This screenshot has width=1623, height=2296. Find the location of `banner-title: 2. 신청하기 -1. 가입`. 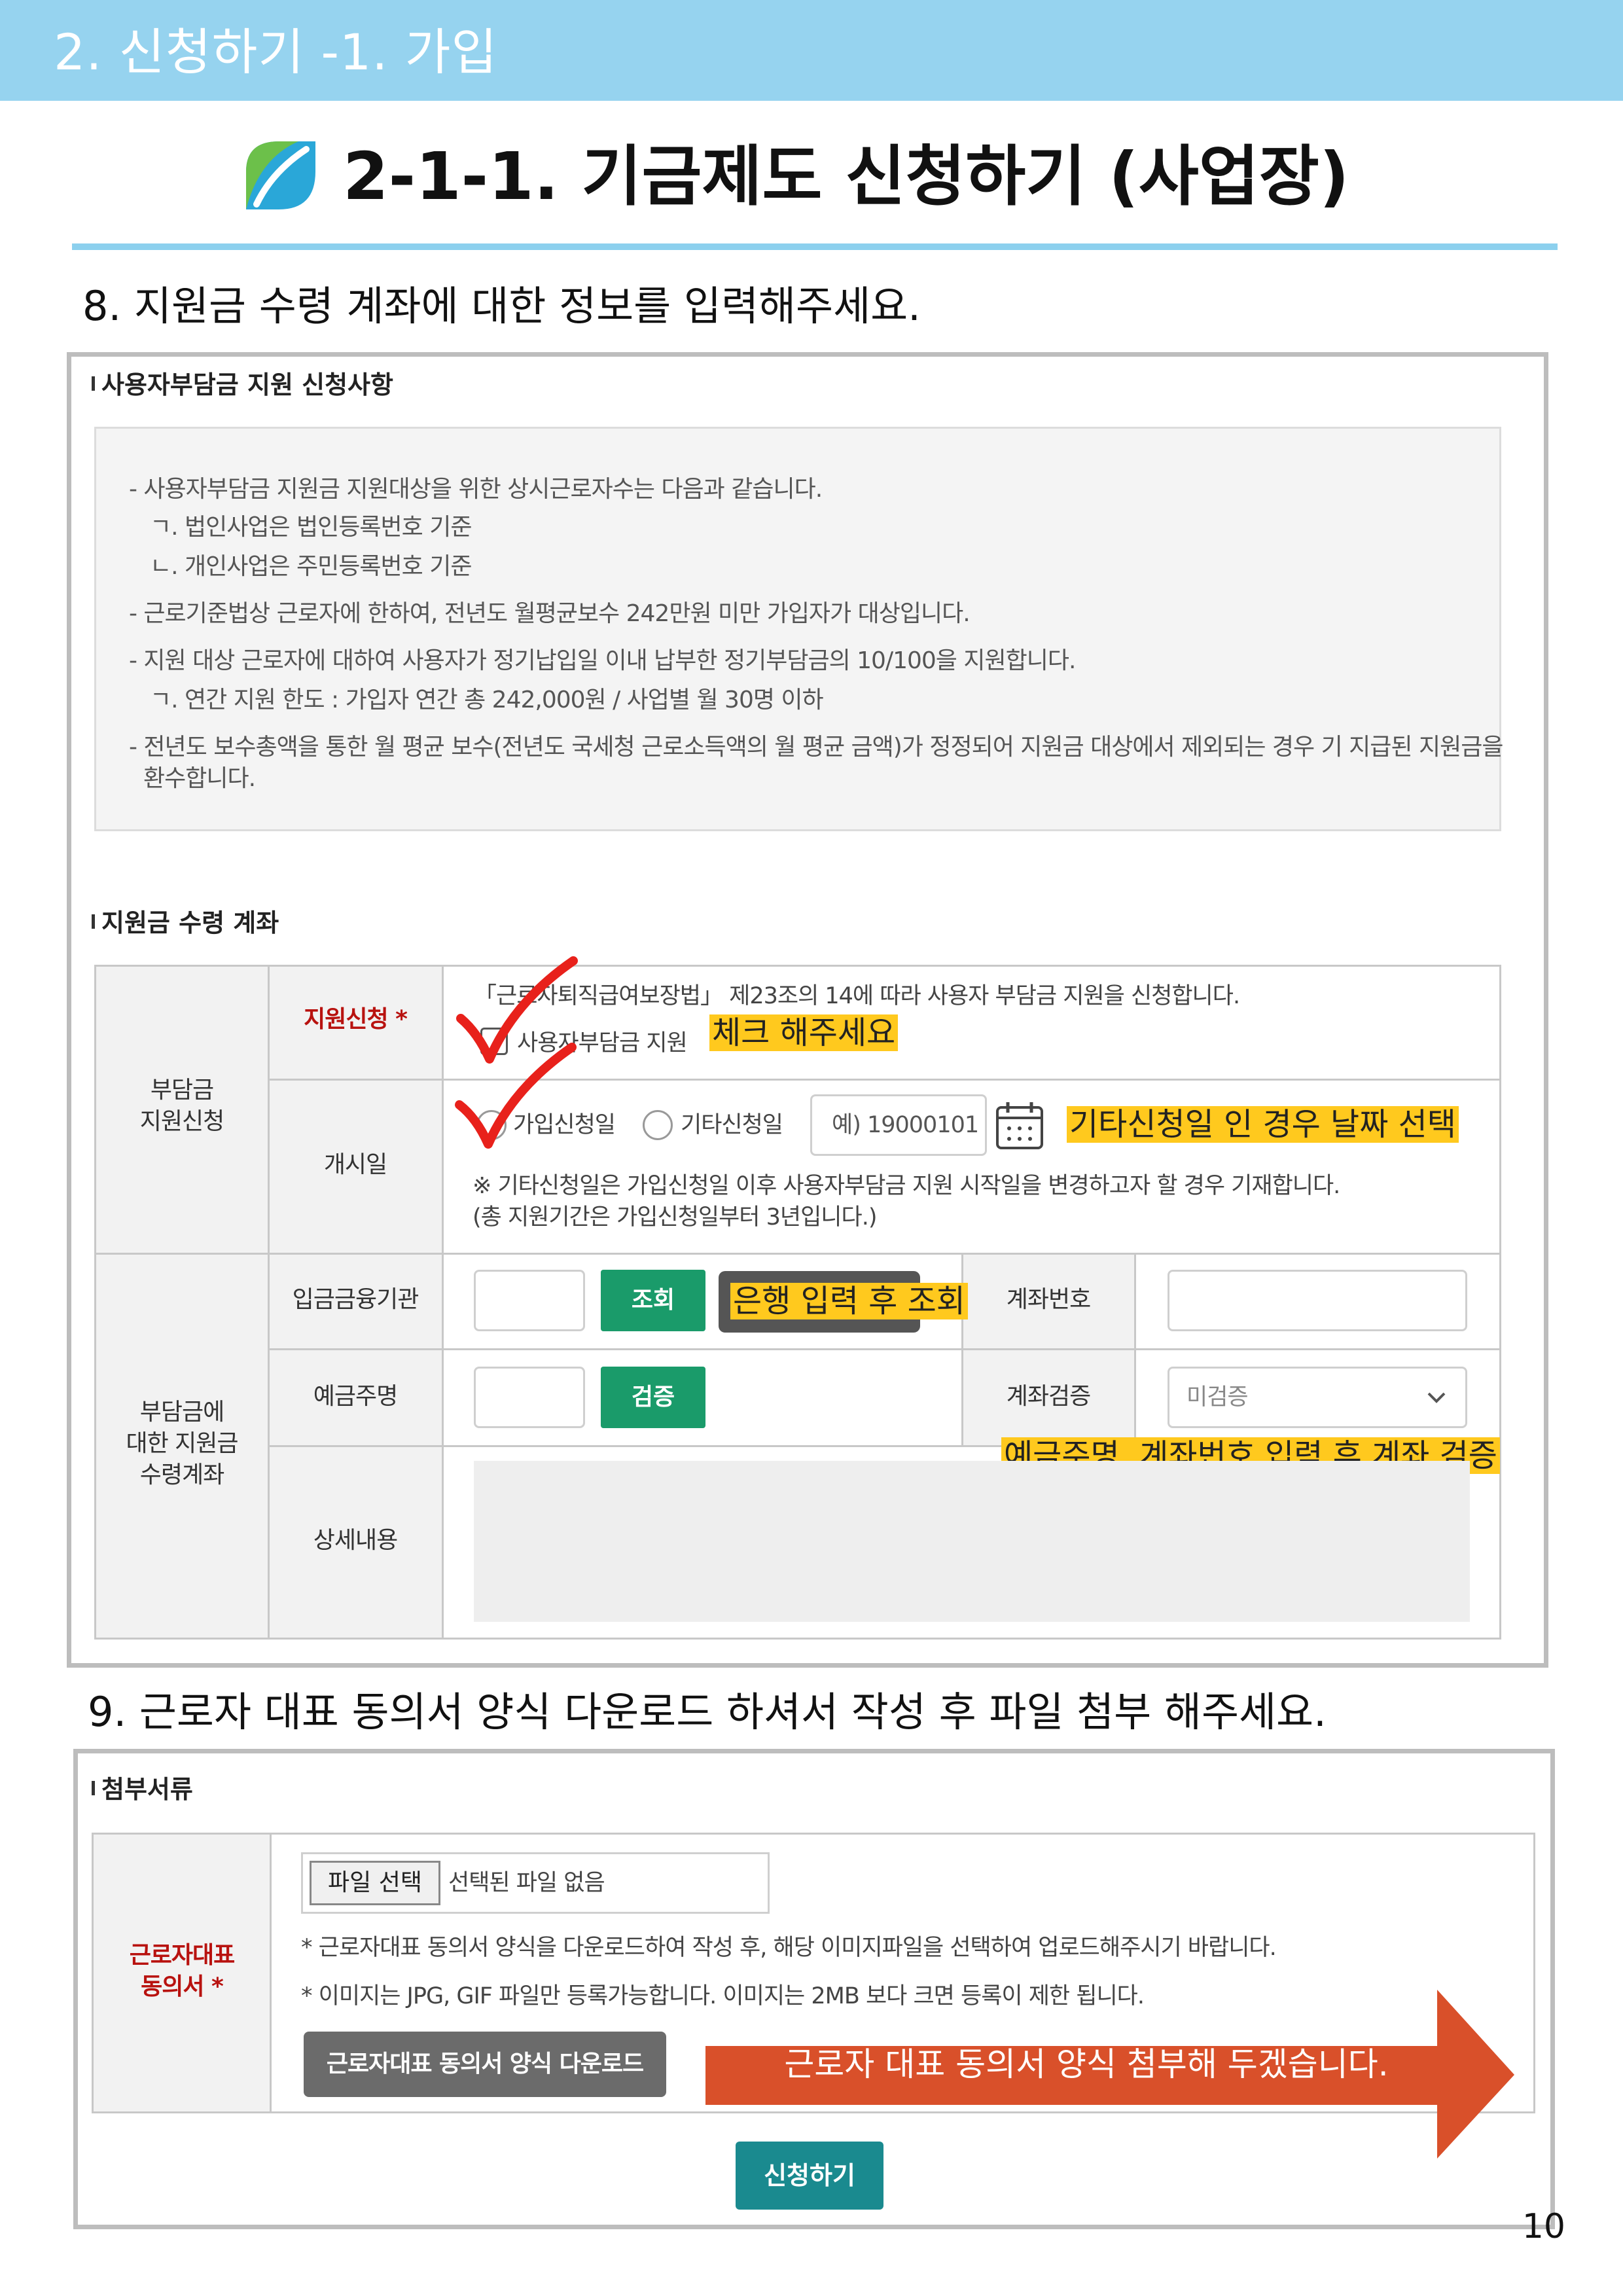

banner-title: 2. 신청하기 -1. 가입 is located at coordinates (276, 52).